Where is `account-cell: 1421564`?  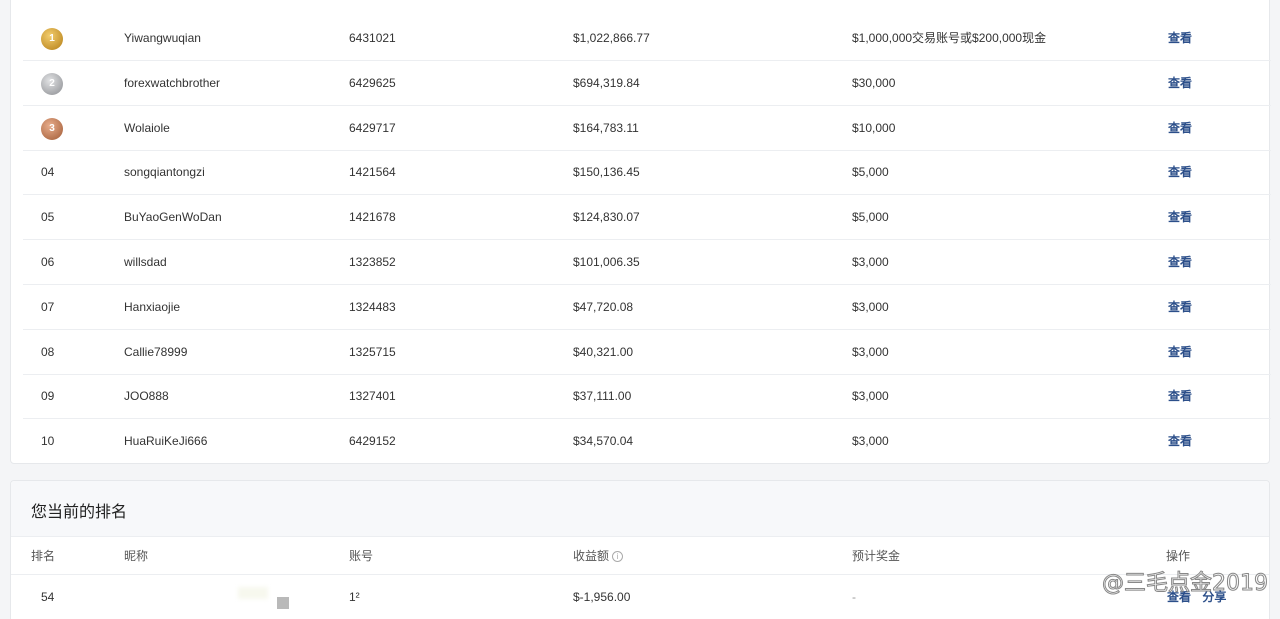 account-cell: 1421564 is located at coordinates (372, 172).